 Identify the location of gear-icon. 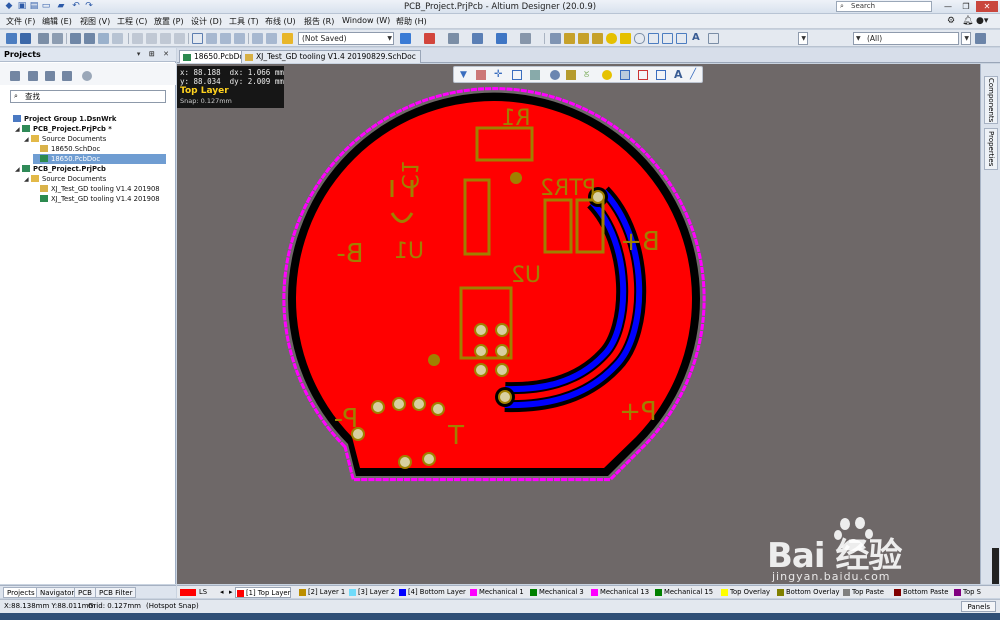
(87, 76).